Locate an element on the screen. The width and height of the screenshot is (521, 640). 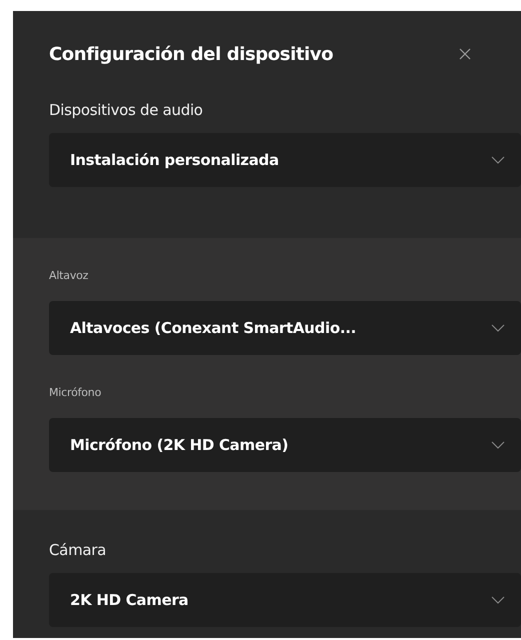
field-label: Altavoz is located at coordinates (69, 275).